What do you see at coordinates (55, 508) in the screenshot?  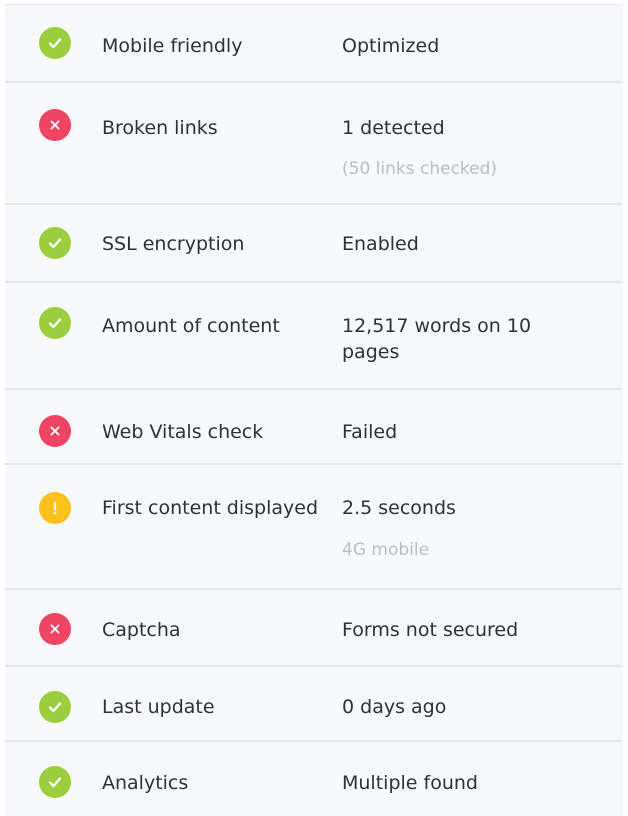 I see `exclamation-icon` at bounding box center [55, 508].